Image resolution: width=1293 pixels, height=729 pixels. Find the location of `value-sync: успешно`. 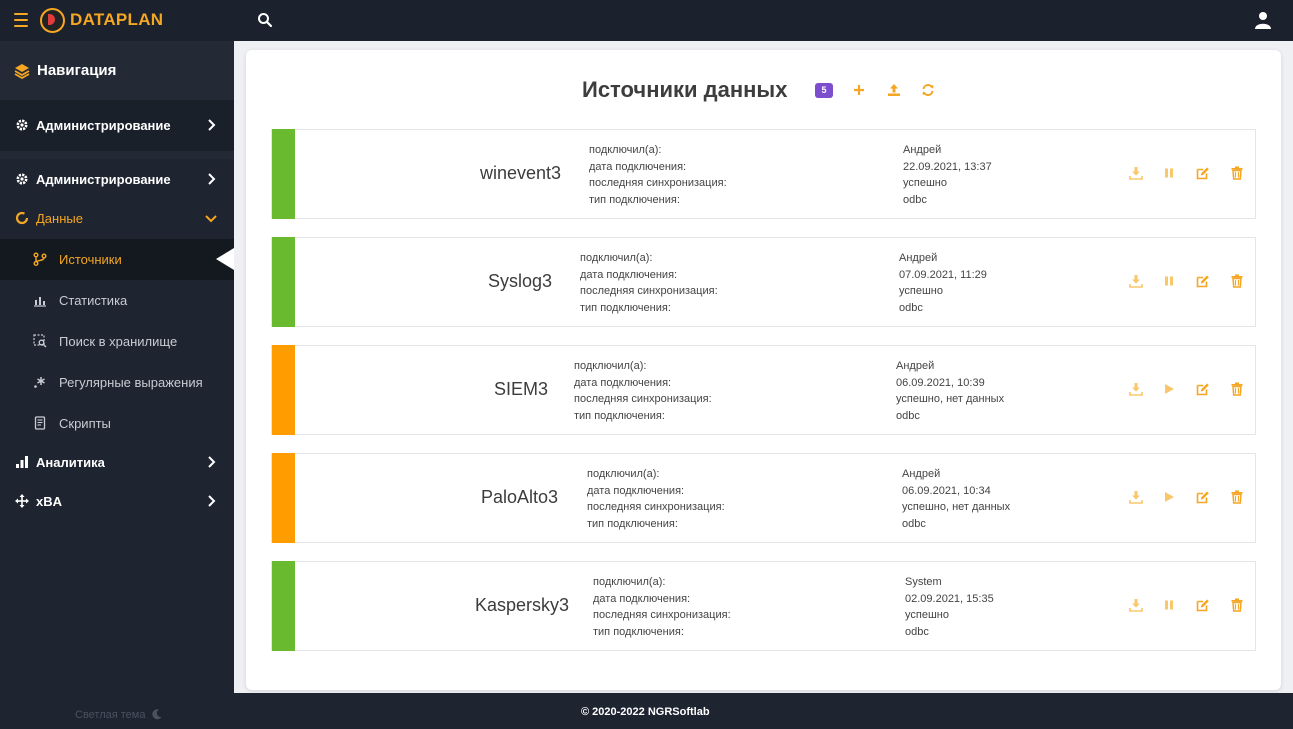

value-sync: успешно is located at coordinates (925, 183).